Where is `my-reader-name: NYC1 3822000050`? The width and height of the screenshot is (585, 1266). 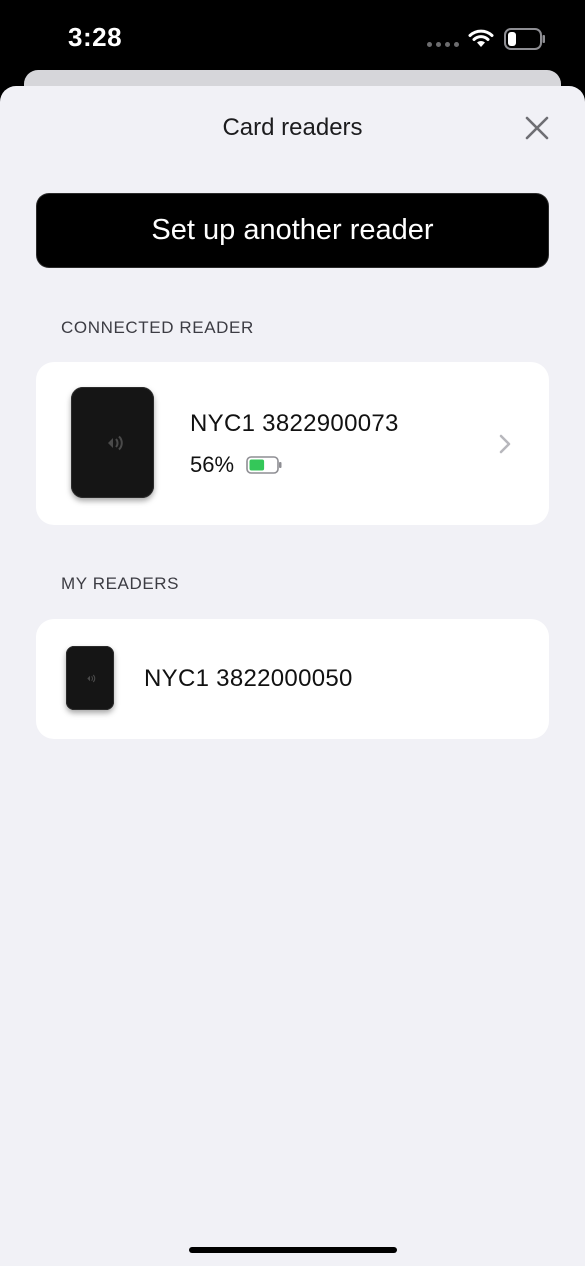
my-reader-name: NYC1 3822000050 is located at coordinates (248, 678).